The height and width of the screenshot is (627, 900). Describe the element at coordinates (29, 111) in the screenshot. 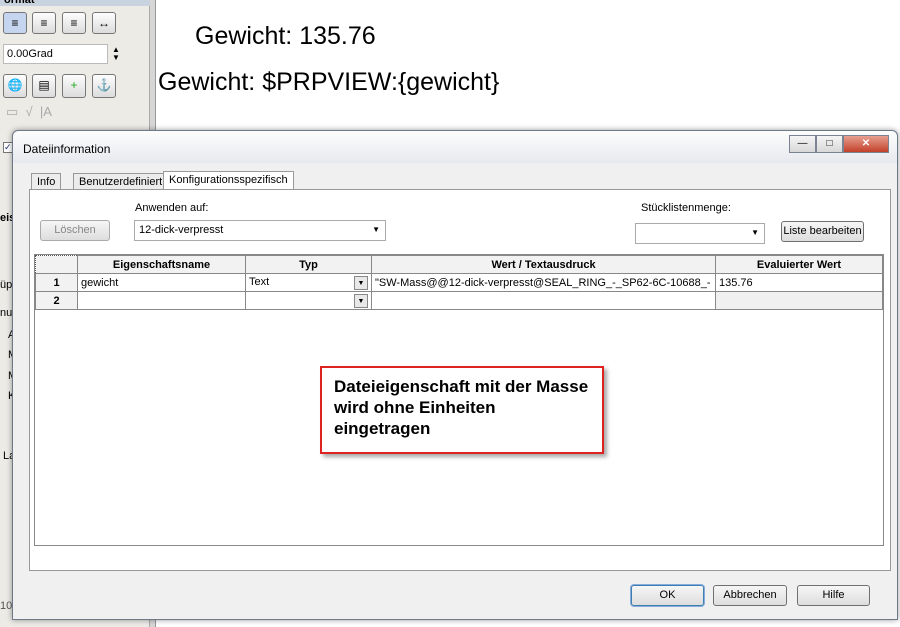

I see `disabled-tool-icons: ▭ √ |A` at that location.